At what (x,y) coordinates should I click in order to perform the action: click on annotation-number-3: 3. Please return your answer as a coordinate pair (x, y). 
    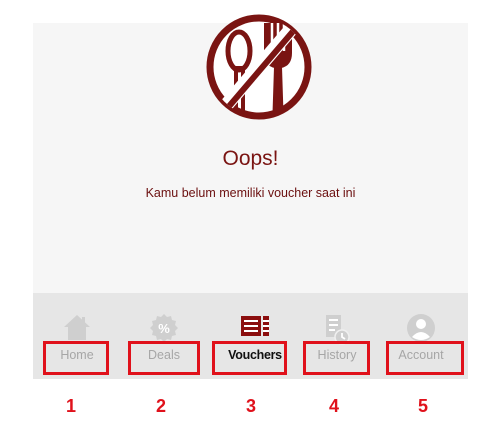
    Looking at the image, I should click on (251, 406).